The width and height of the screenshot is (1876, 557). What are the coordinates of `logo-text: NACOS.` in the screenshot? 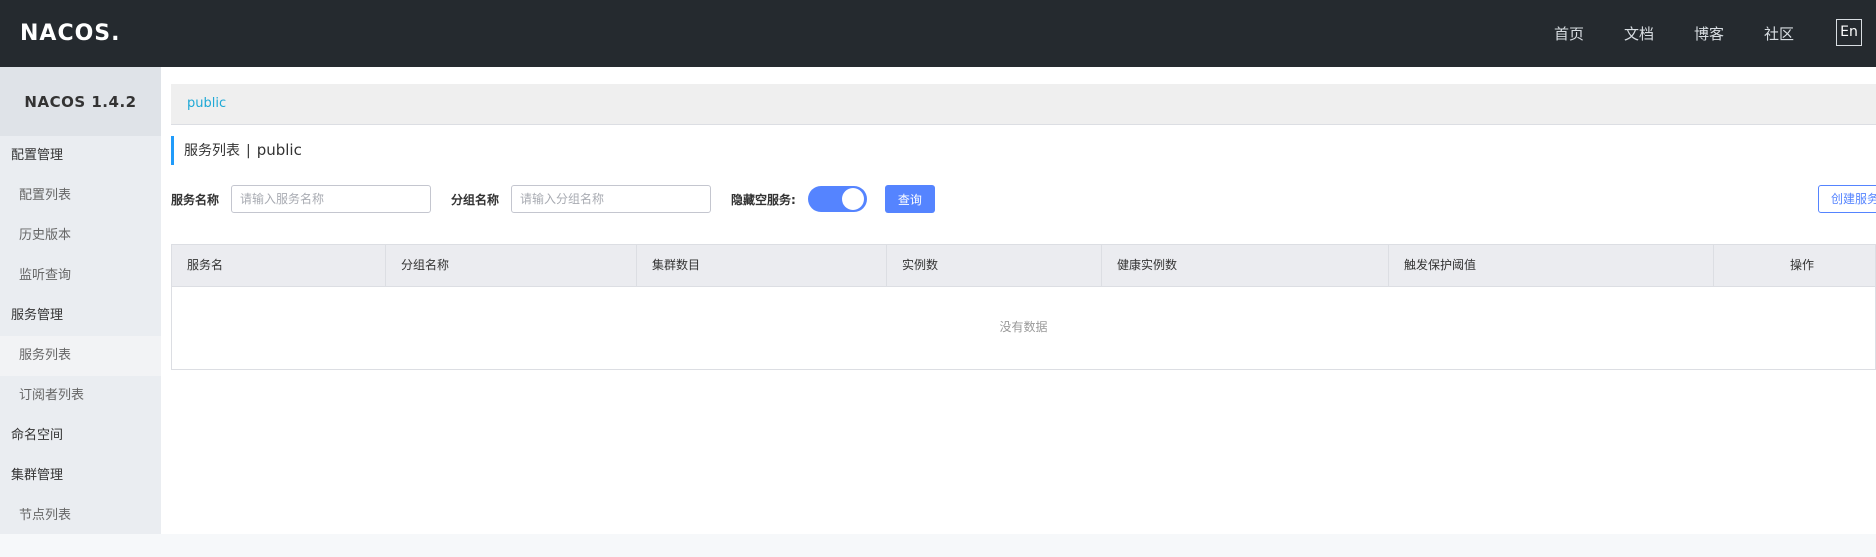 It's located at (70, 33).